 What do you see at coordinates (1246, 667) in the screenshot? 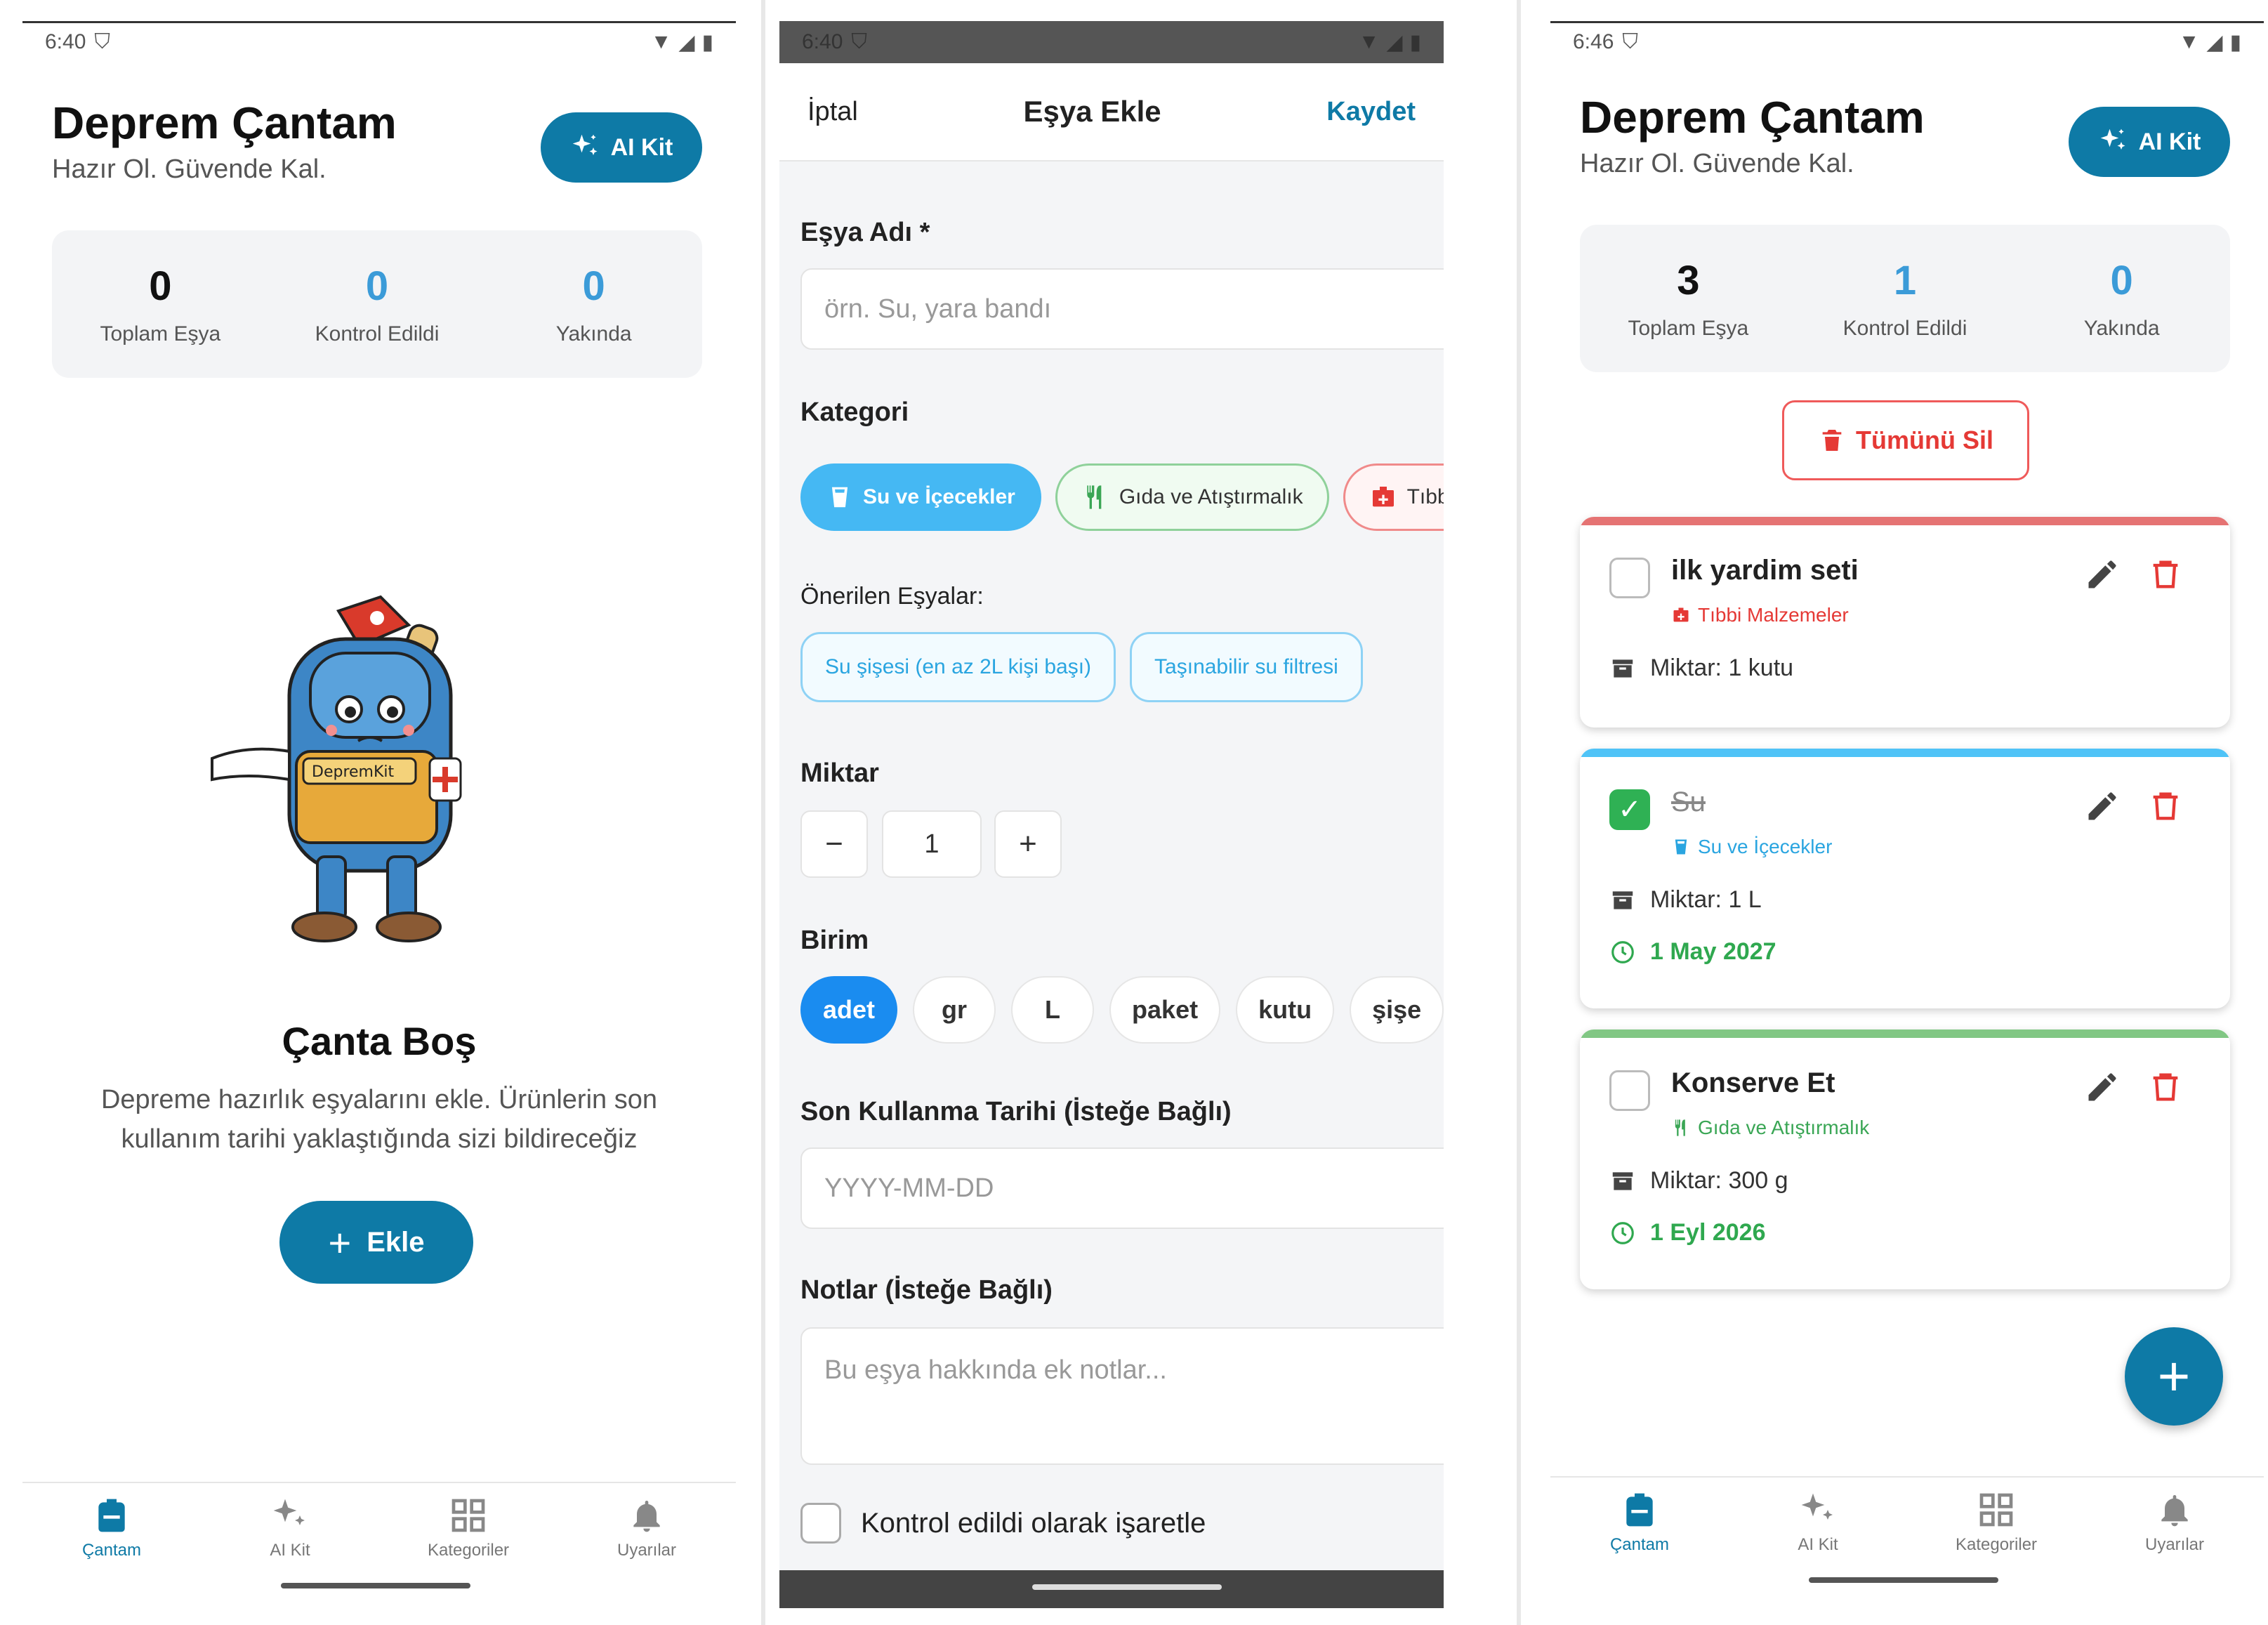
I see `suggested-item: Taşınabilir su filtresi` at bounding box center [1246, 667].